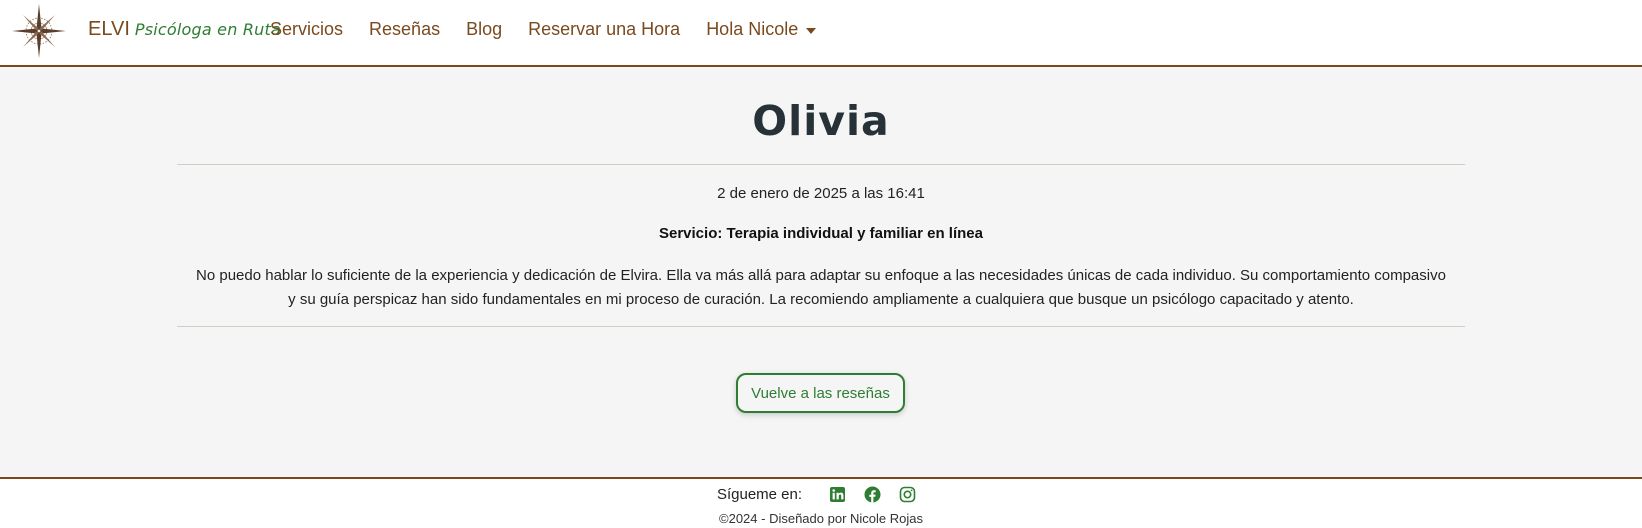 This screenshot has height=528, width=1642. What do you see at coordinates (907, 494) in the screenshot?
I see `instagram-icon` at bounding box center [907, 494].